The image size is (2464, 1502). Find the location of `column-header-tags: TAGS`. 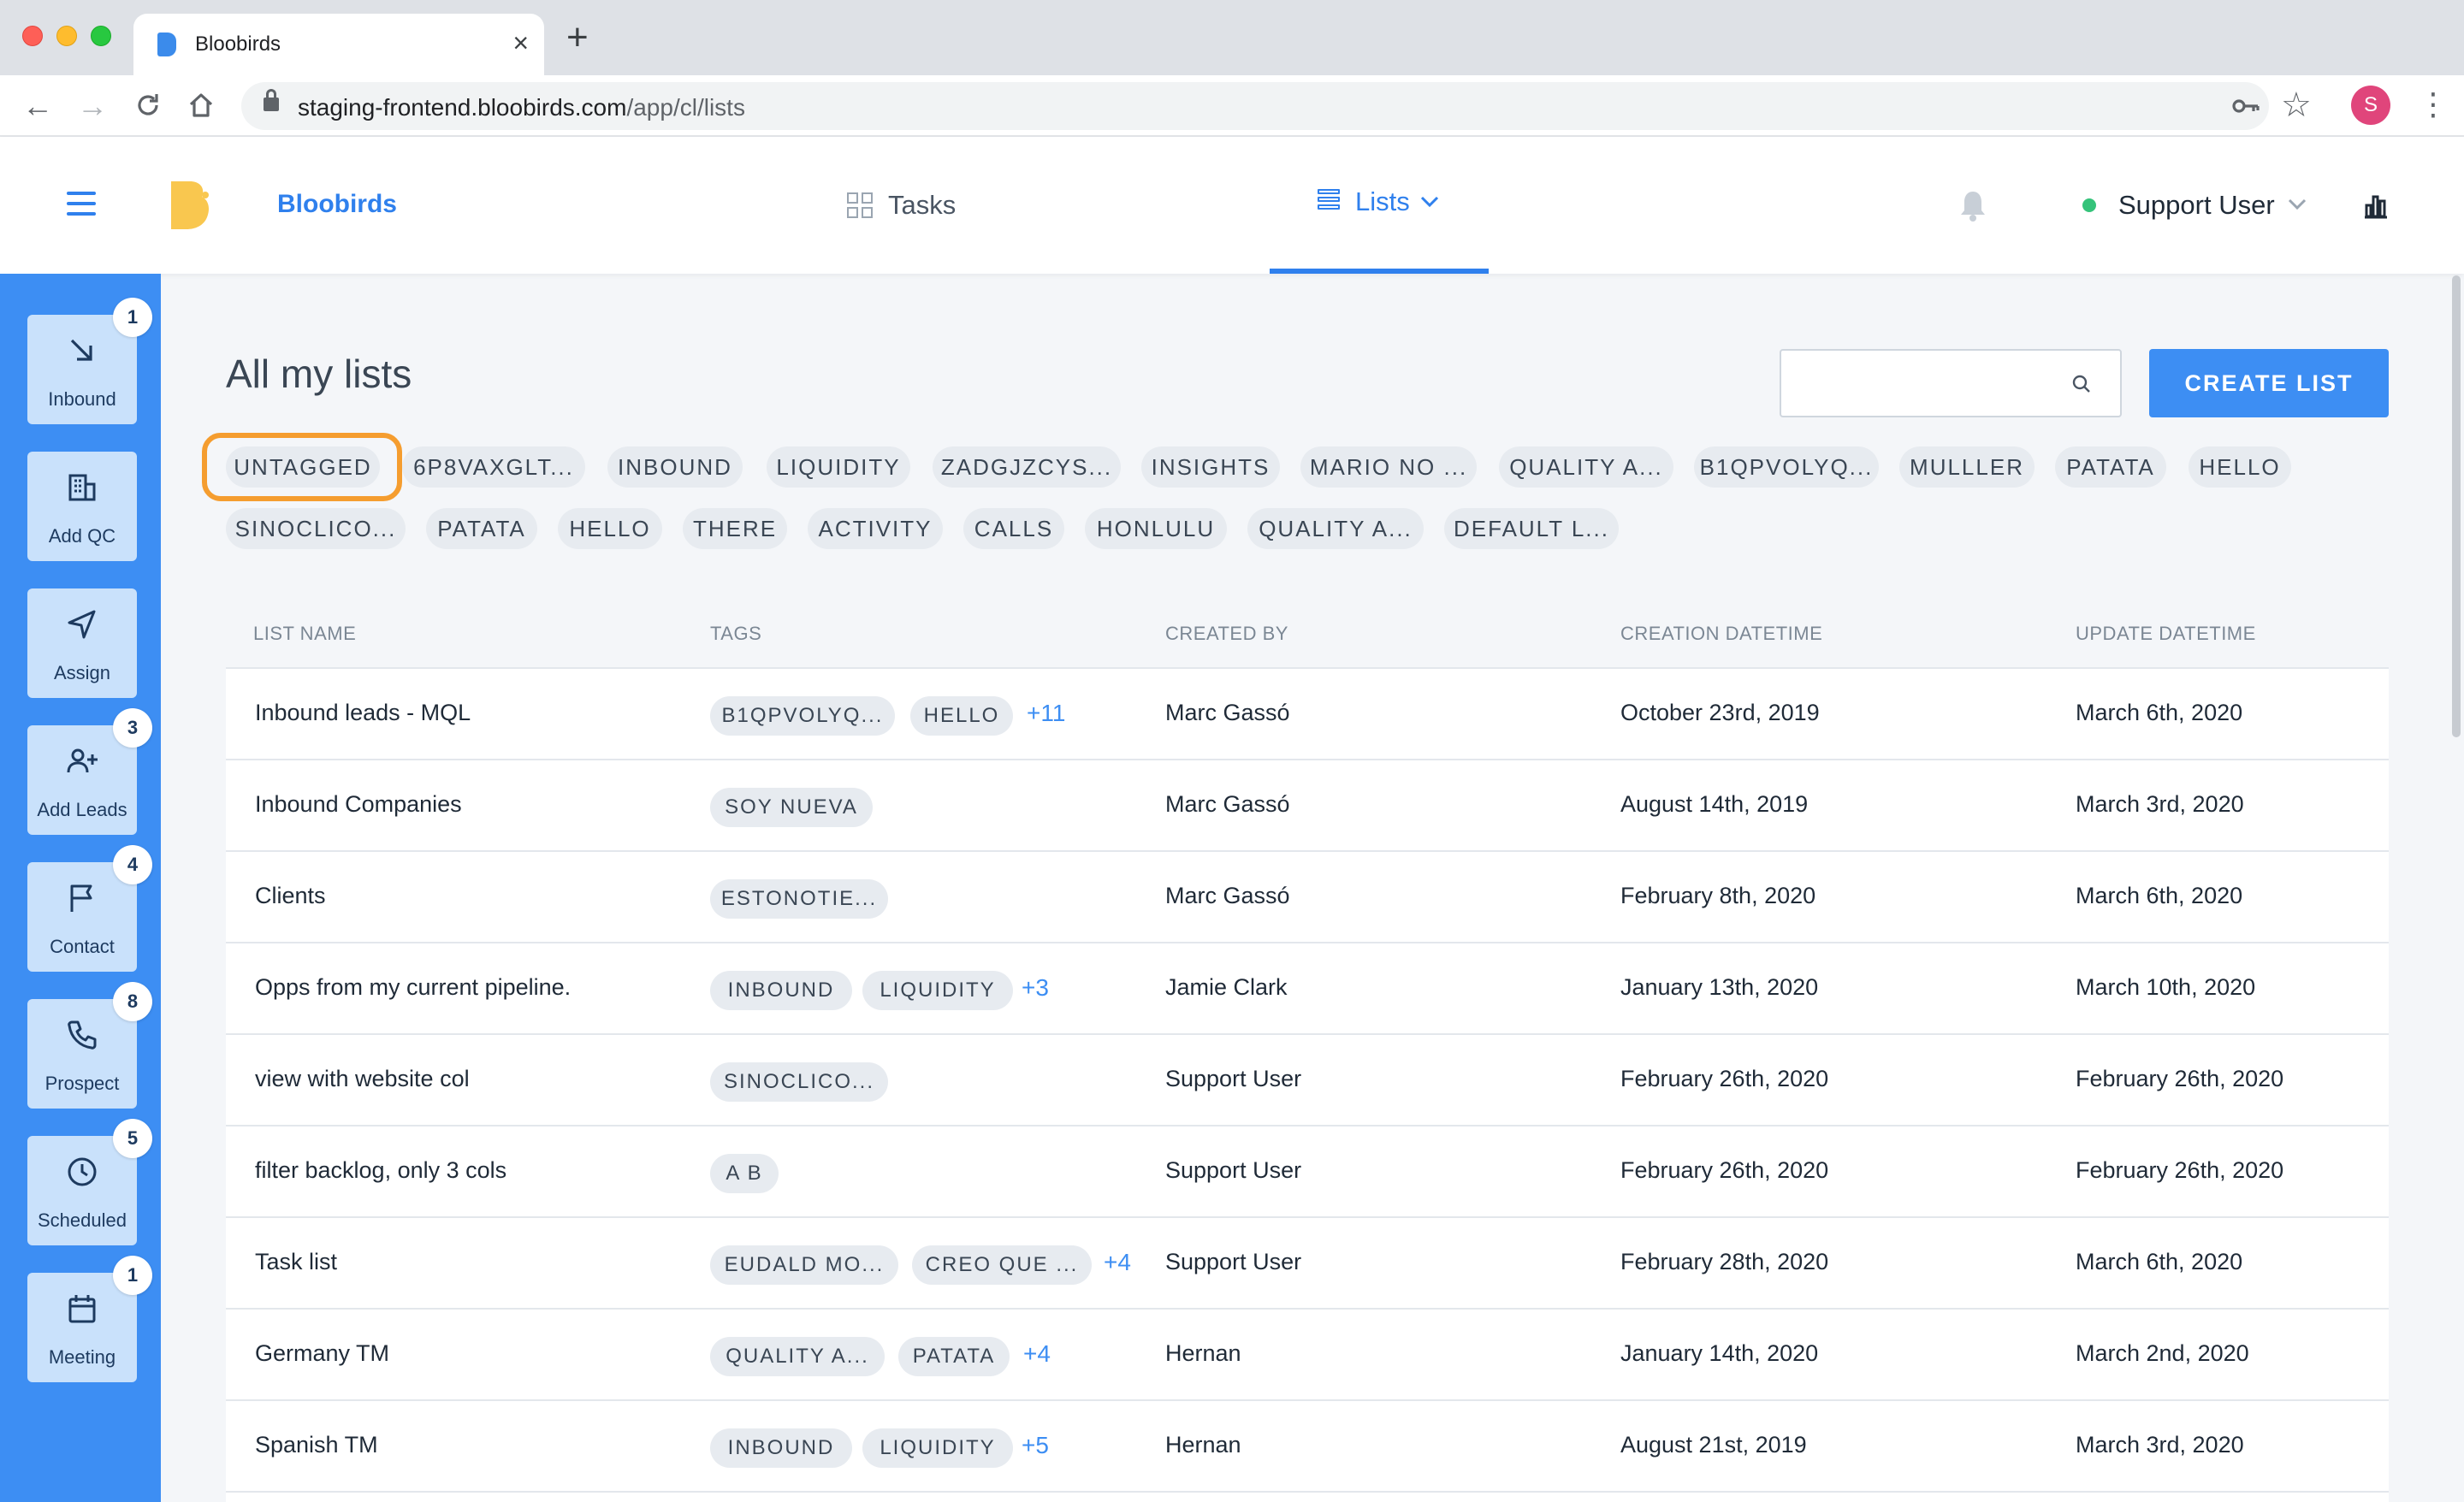

column-header-tags: TAGS is located at coordinates (735, 634).